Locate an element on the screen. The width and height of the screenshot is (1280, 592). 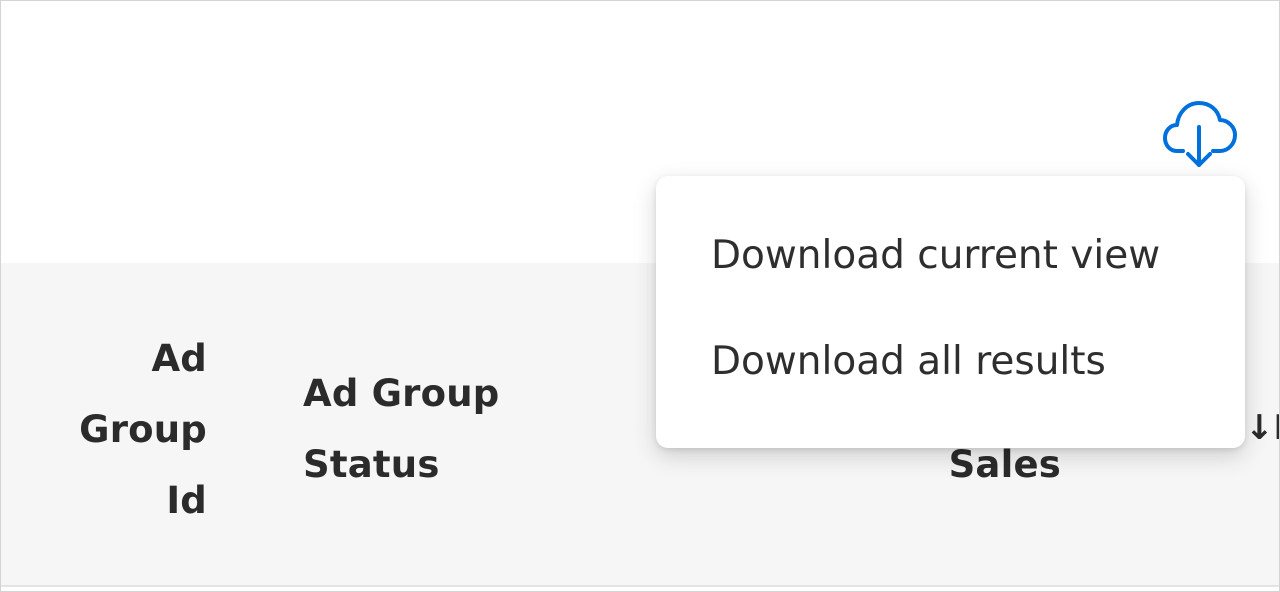
column-header-ad-group-id: Ad Group Id is located at coordinates (124, 429).